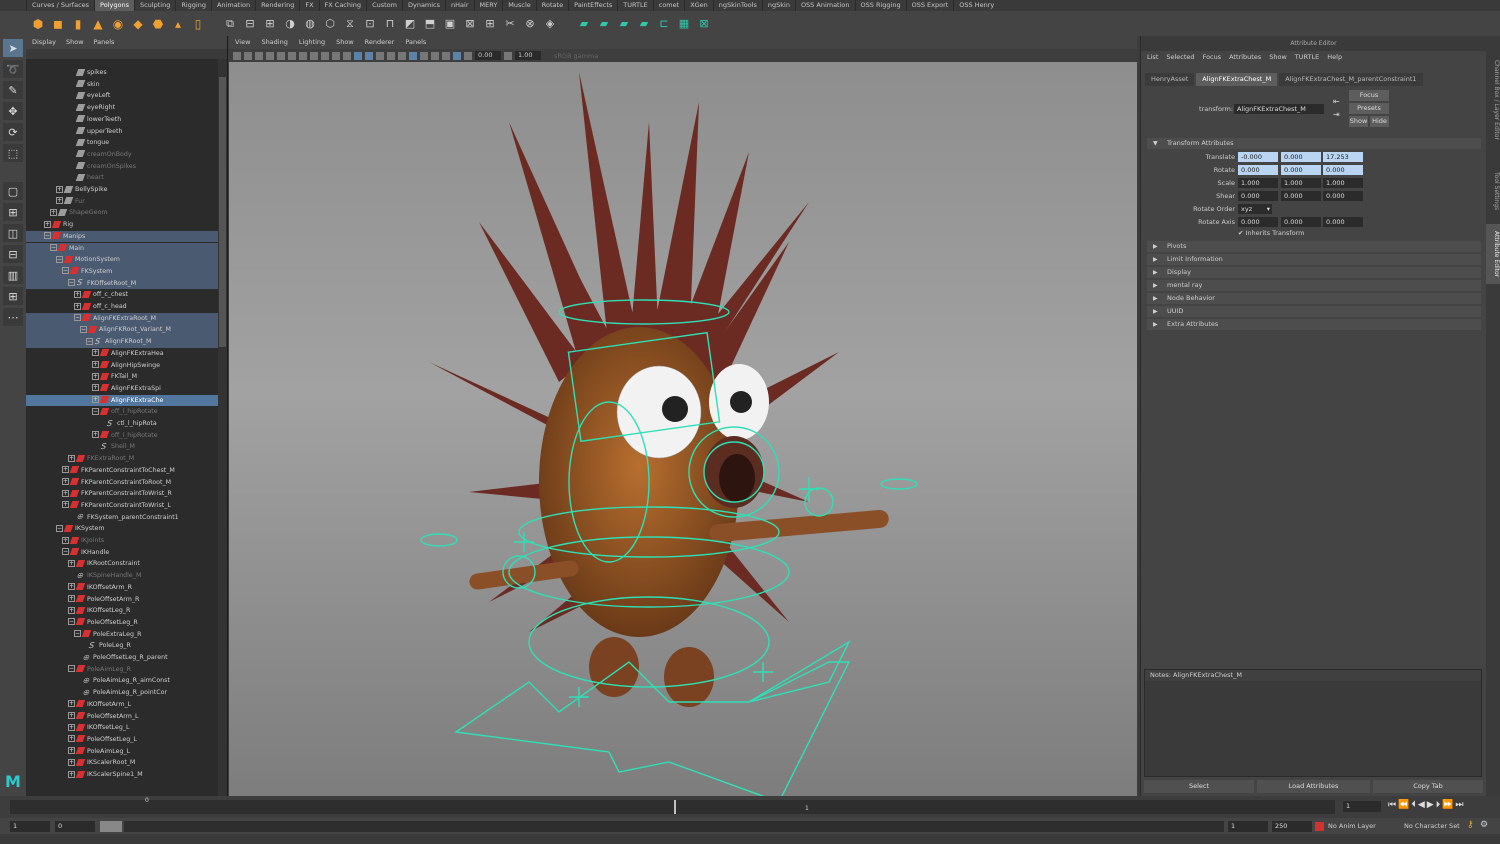 The image size is (1500, 844). I want to click on multicut-icon: ✂, so click(510, 24).